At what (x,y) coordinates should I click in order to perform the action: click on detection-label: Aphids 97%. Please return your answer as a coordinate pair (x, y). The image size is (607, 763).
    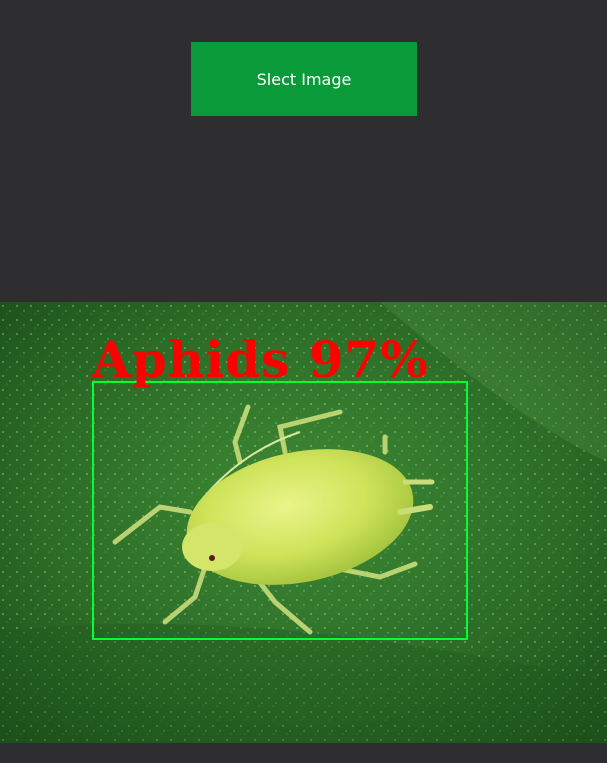
    Looking at the image, I should click on (260, 359).